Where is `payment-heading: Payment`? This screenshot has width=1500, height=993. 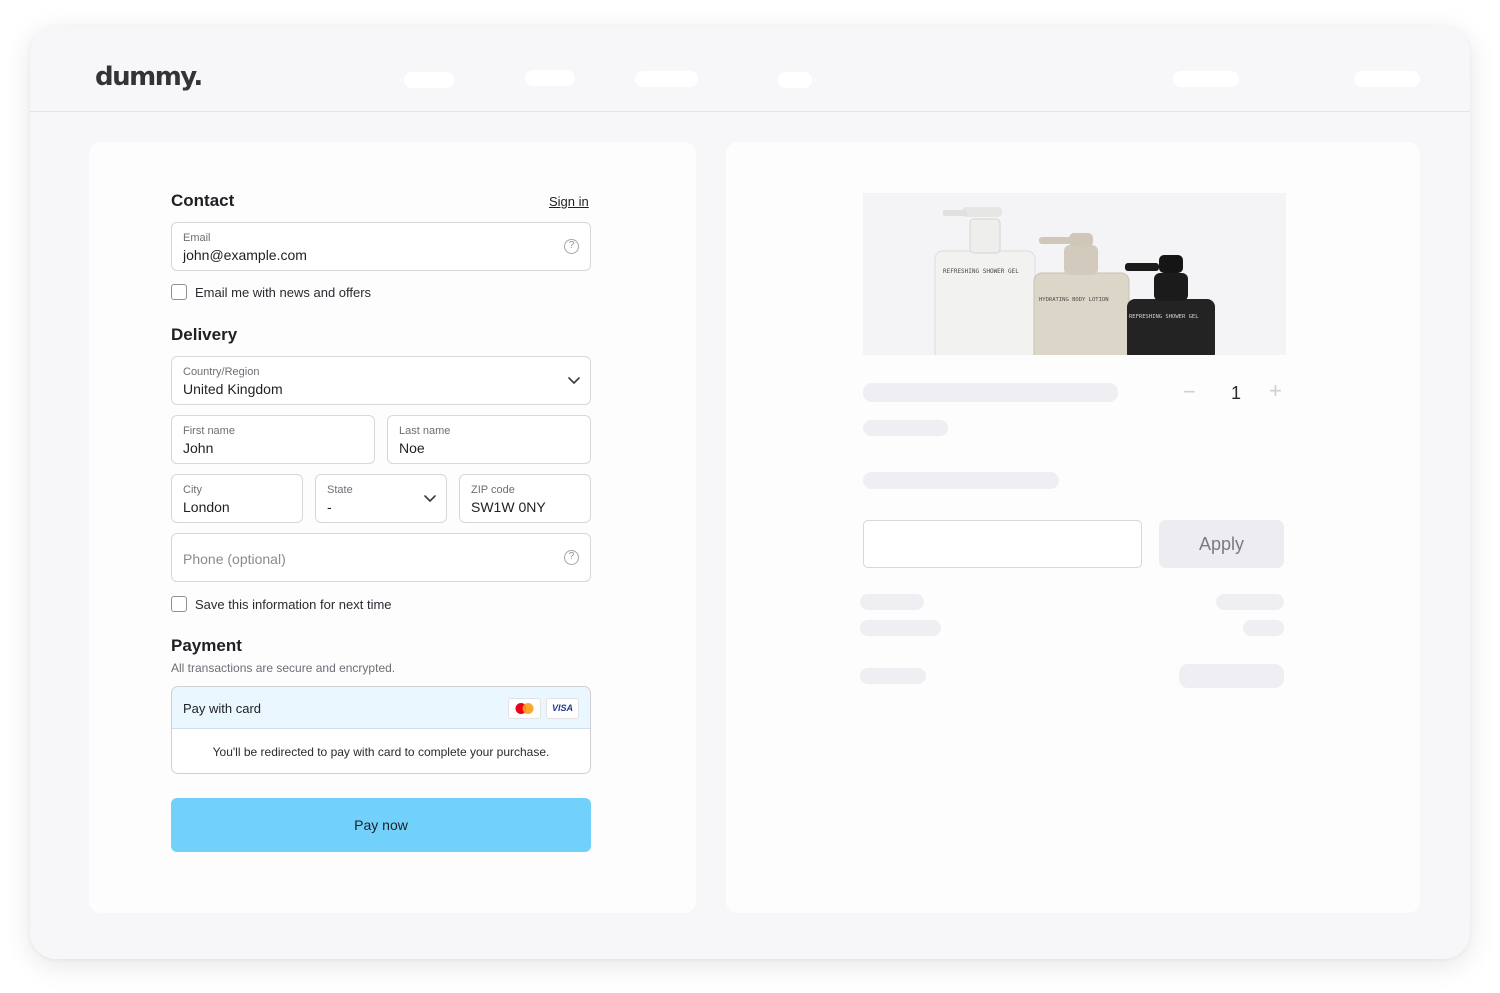 payment-heading: Payment is located at coordinates (206, 645).